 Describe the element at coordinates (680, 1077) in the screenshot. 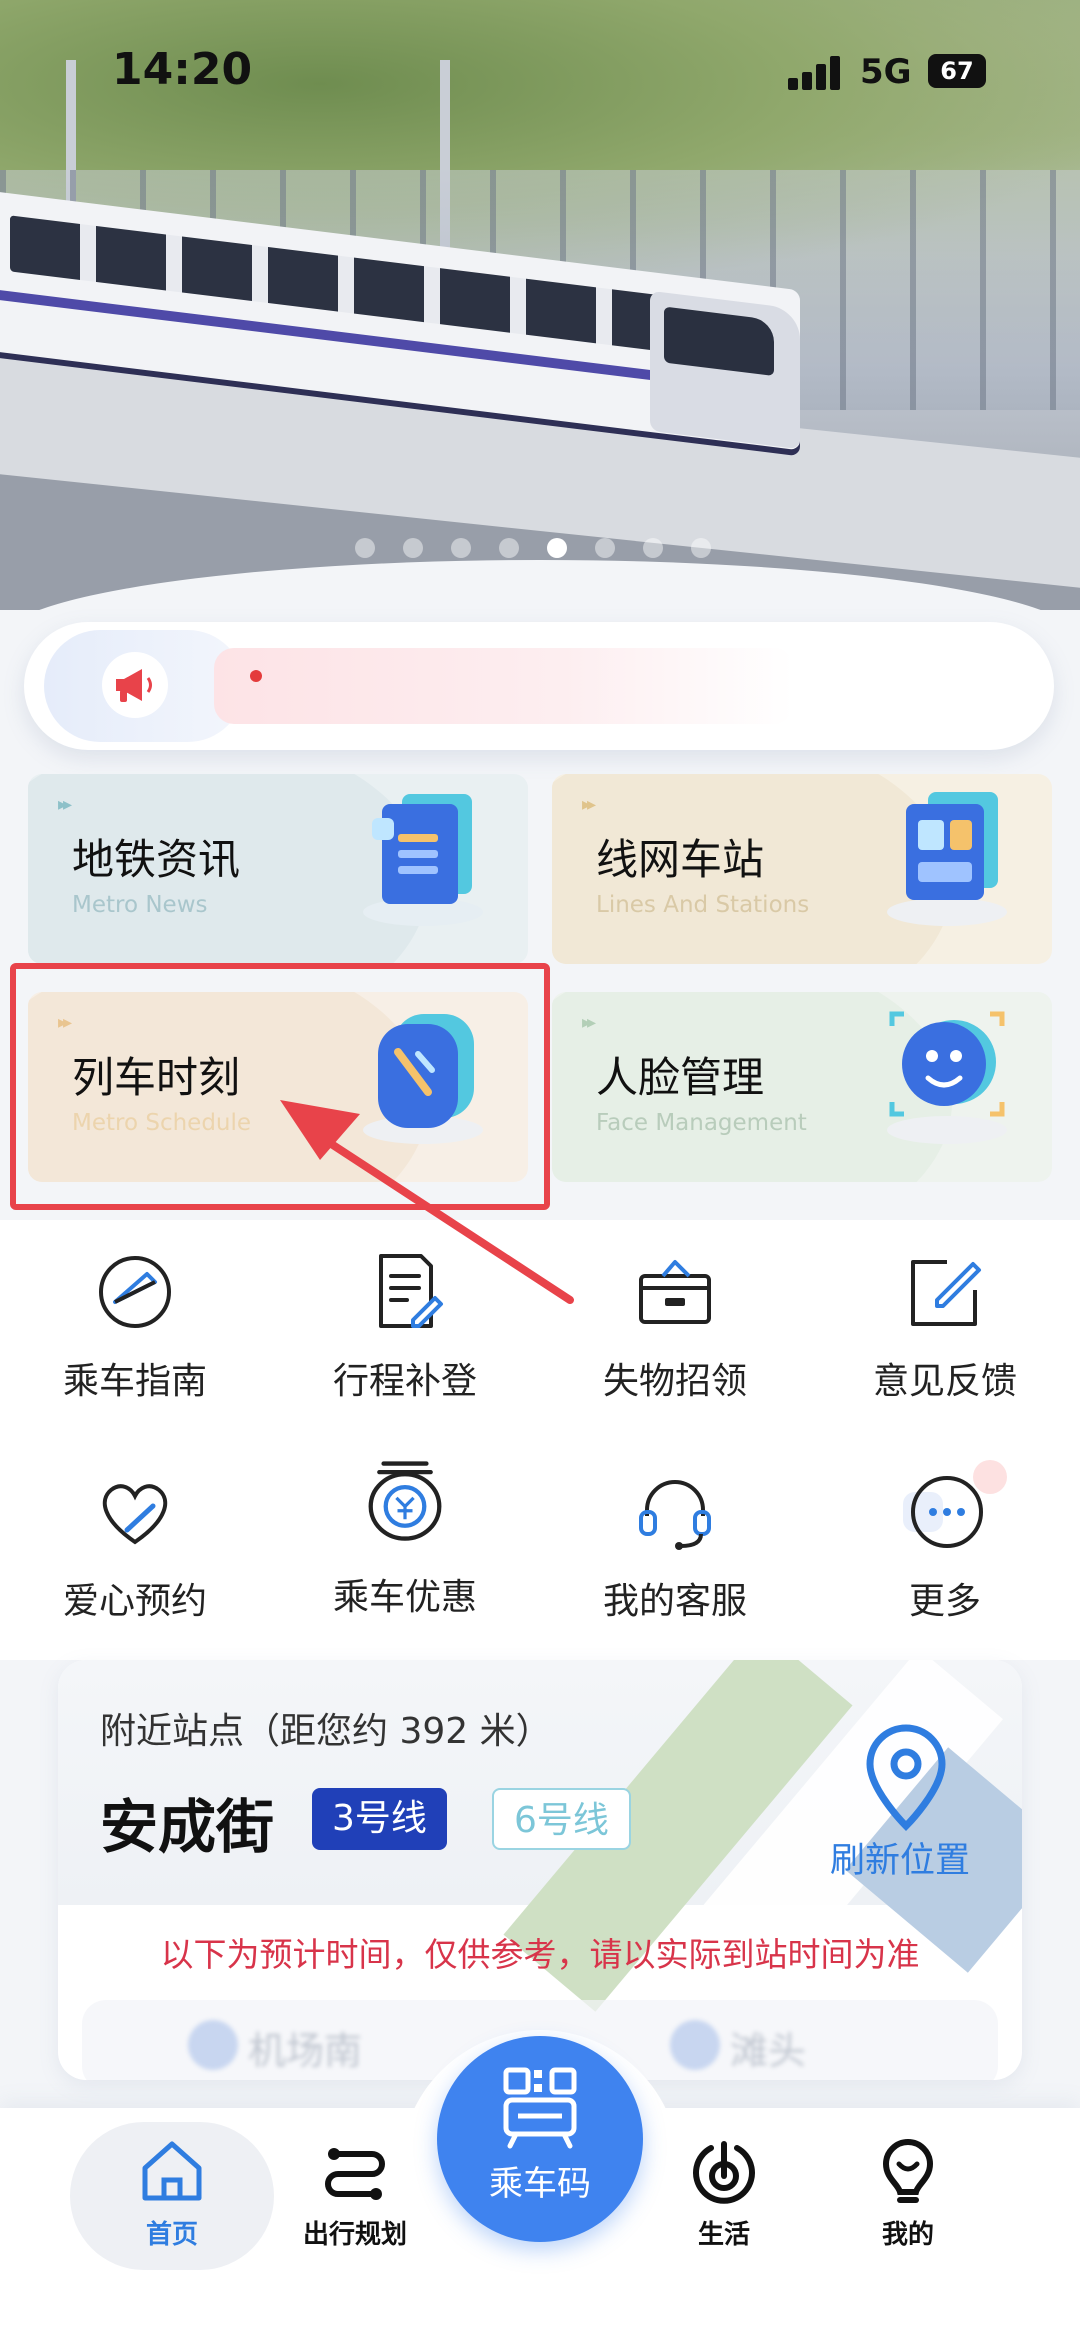

I see `tile-title: 人脸管理` at that location.